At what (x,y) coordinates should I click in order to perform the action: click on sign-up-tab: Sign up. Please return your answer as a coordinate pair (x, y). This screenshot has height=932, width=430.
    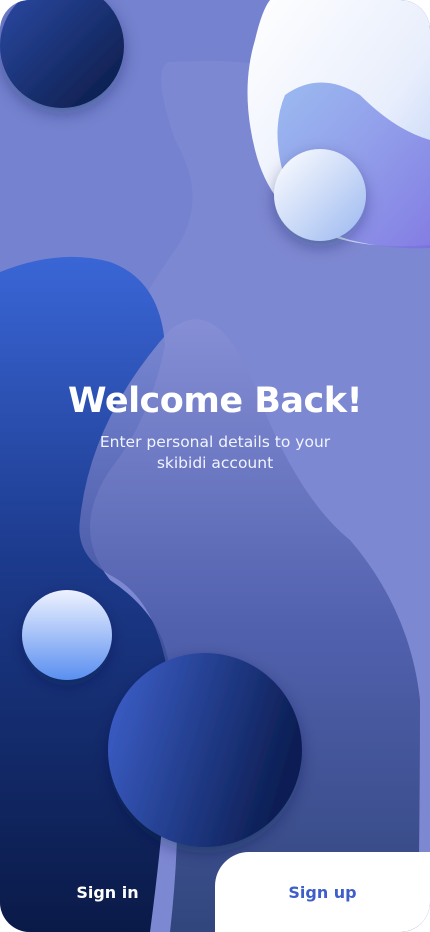
    Looking at the image, I should click on (322, 892).